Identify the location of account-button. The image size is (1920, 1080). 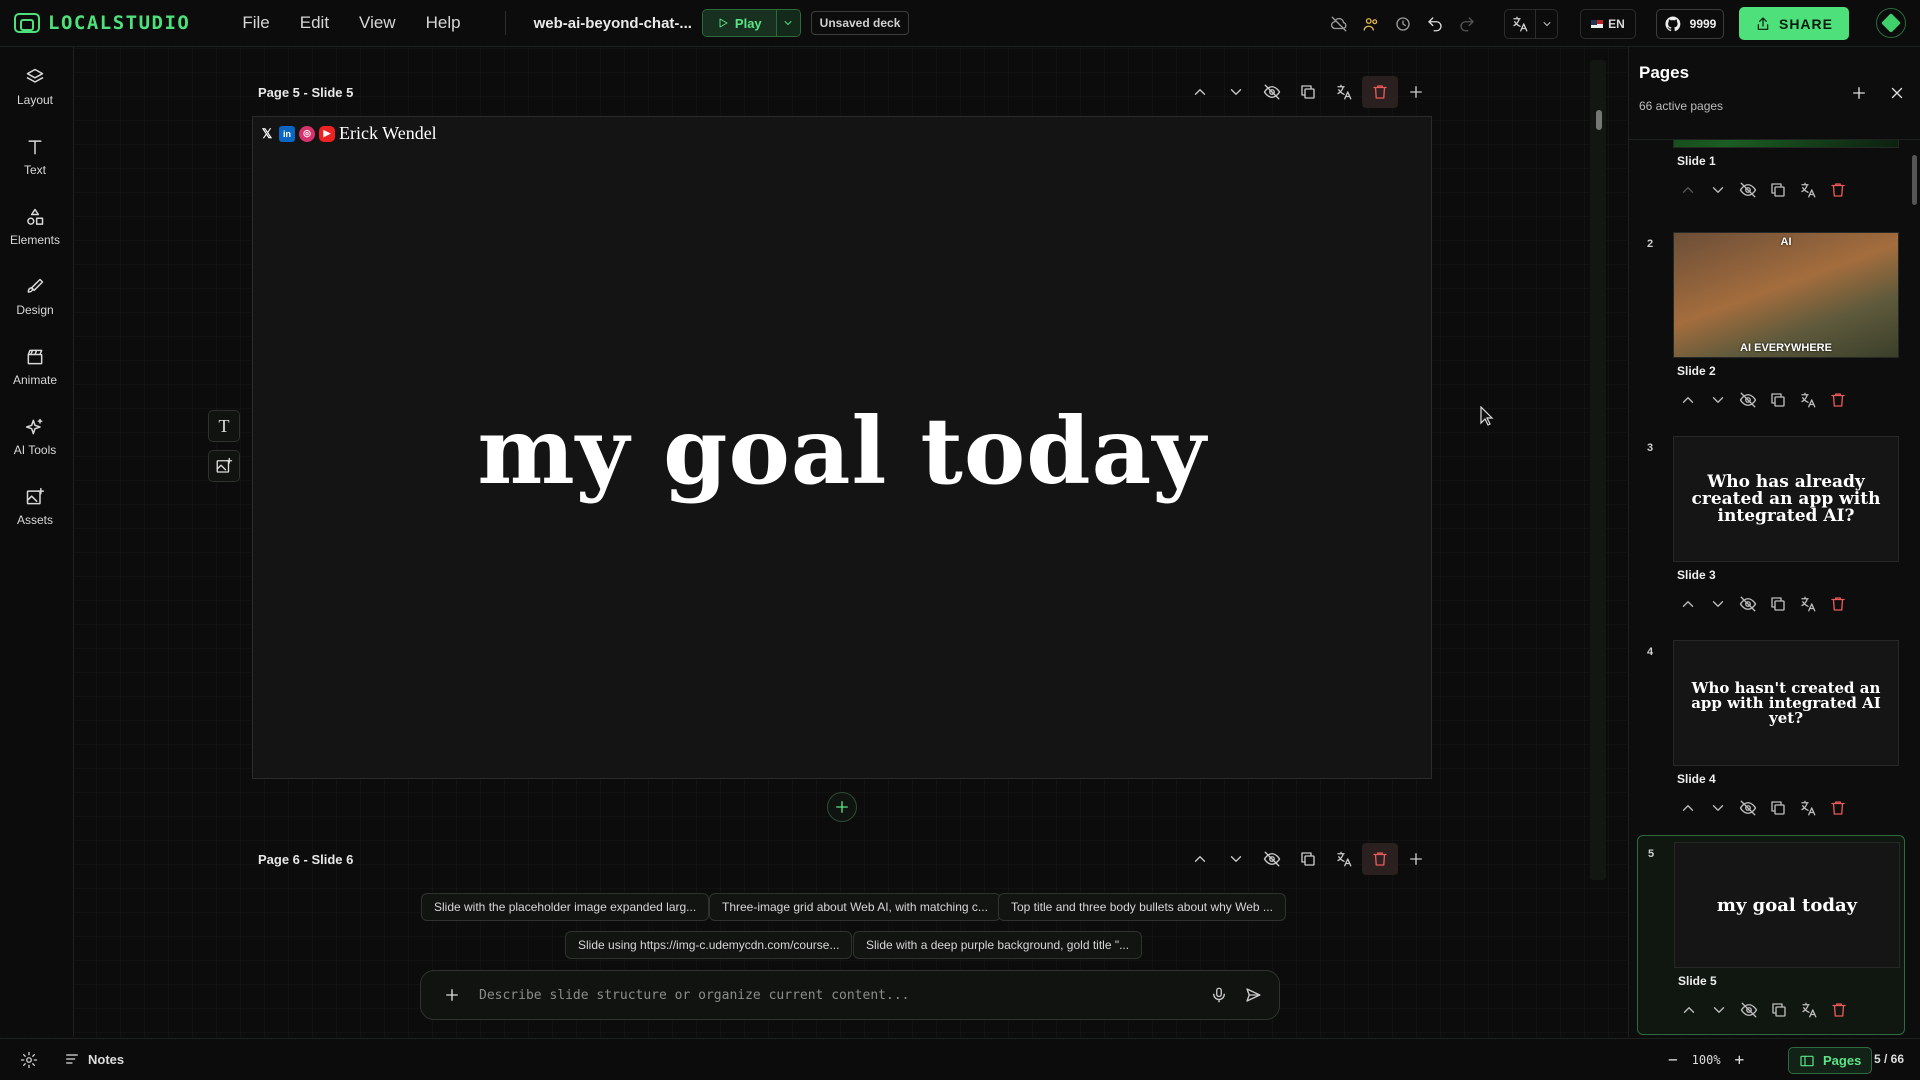
(1891, 23).